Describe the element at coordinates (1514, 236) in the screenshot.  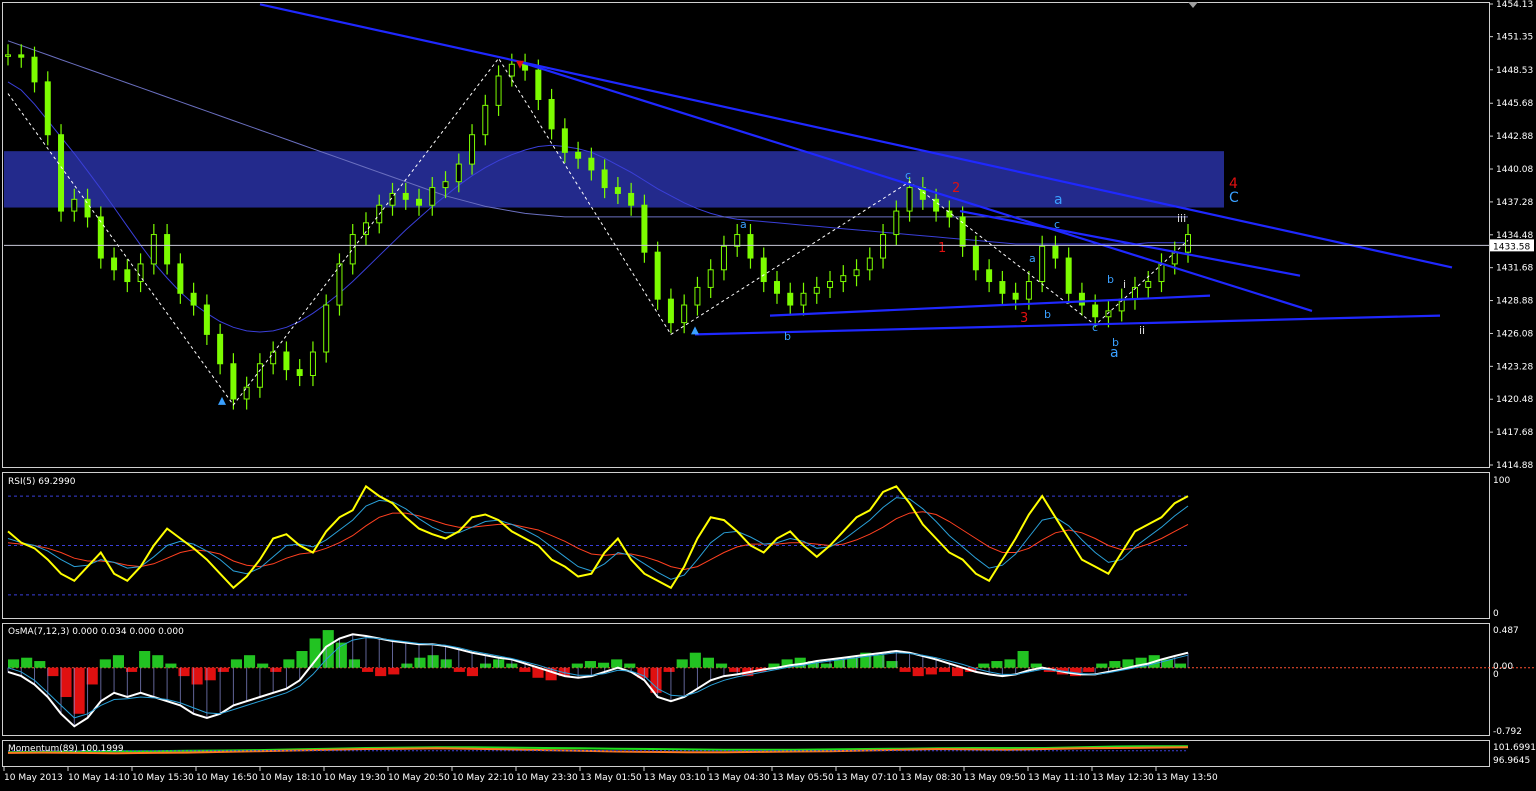
I see `price-tick-label: 1434.48` at that location.